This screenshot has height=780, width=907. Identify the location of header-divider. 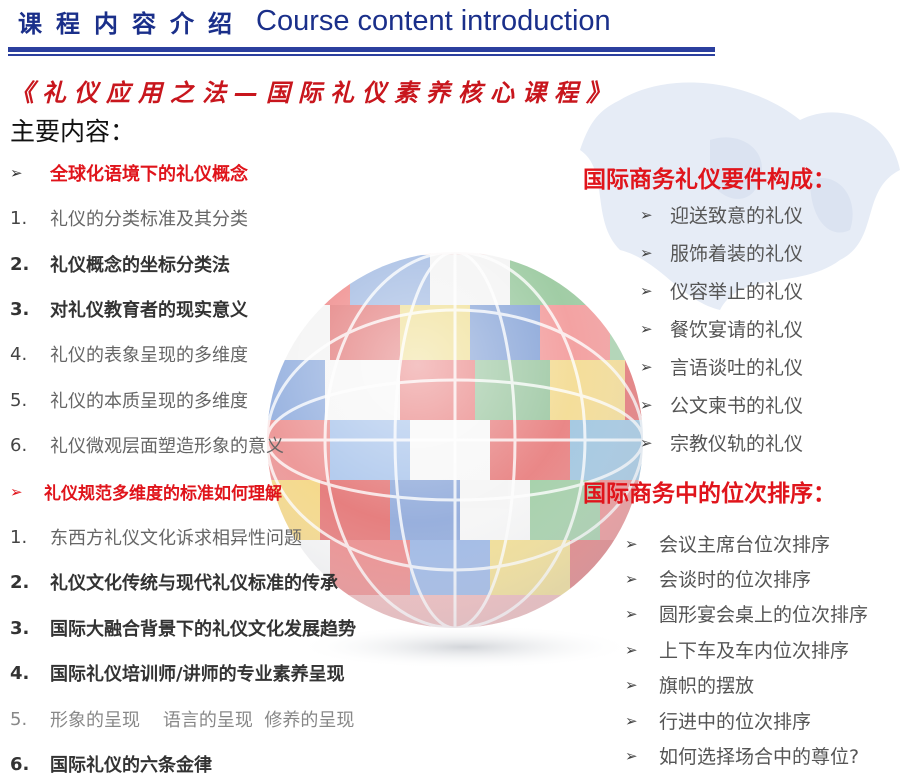
(361, 49).